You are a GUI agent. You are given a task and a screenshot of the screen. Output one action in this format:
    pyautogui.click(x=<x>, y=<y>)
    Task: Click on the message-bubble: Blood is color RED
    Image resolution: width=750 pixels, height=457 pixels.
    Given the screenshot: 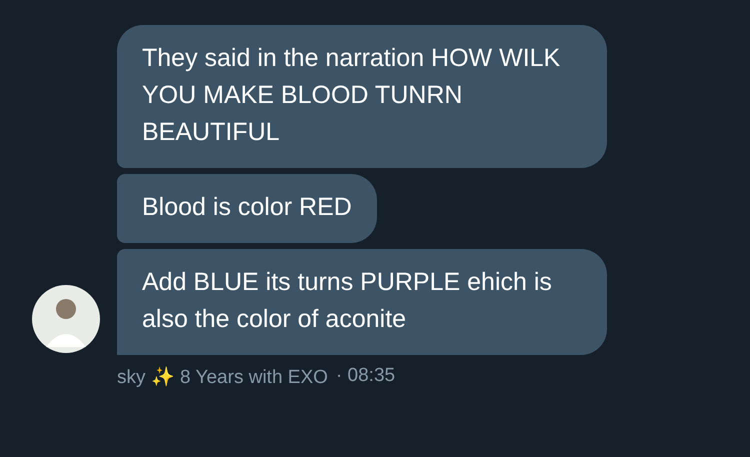 What is the action you would take?
    pyautogui.click(x=247, y=208)
    